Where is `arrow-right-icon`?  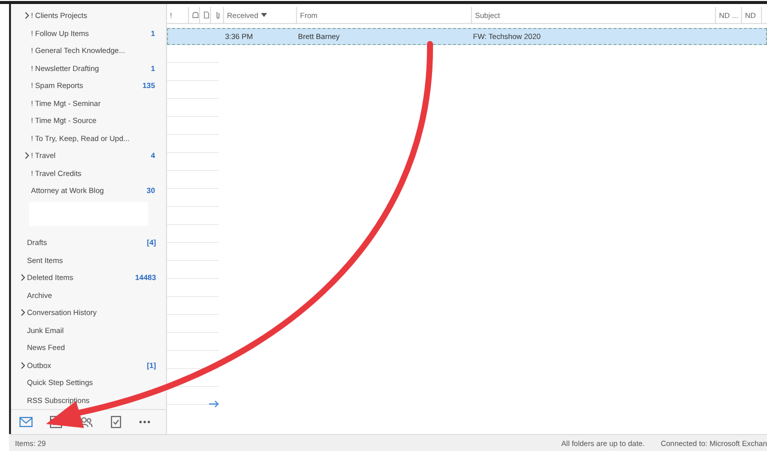 arrow-right-icon is located at coordinates (214, 404).